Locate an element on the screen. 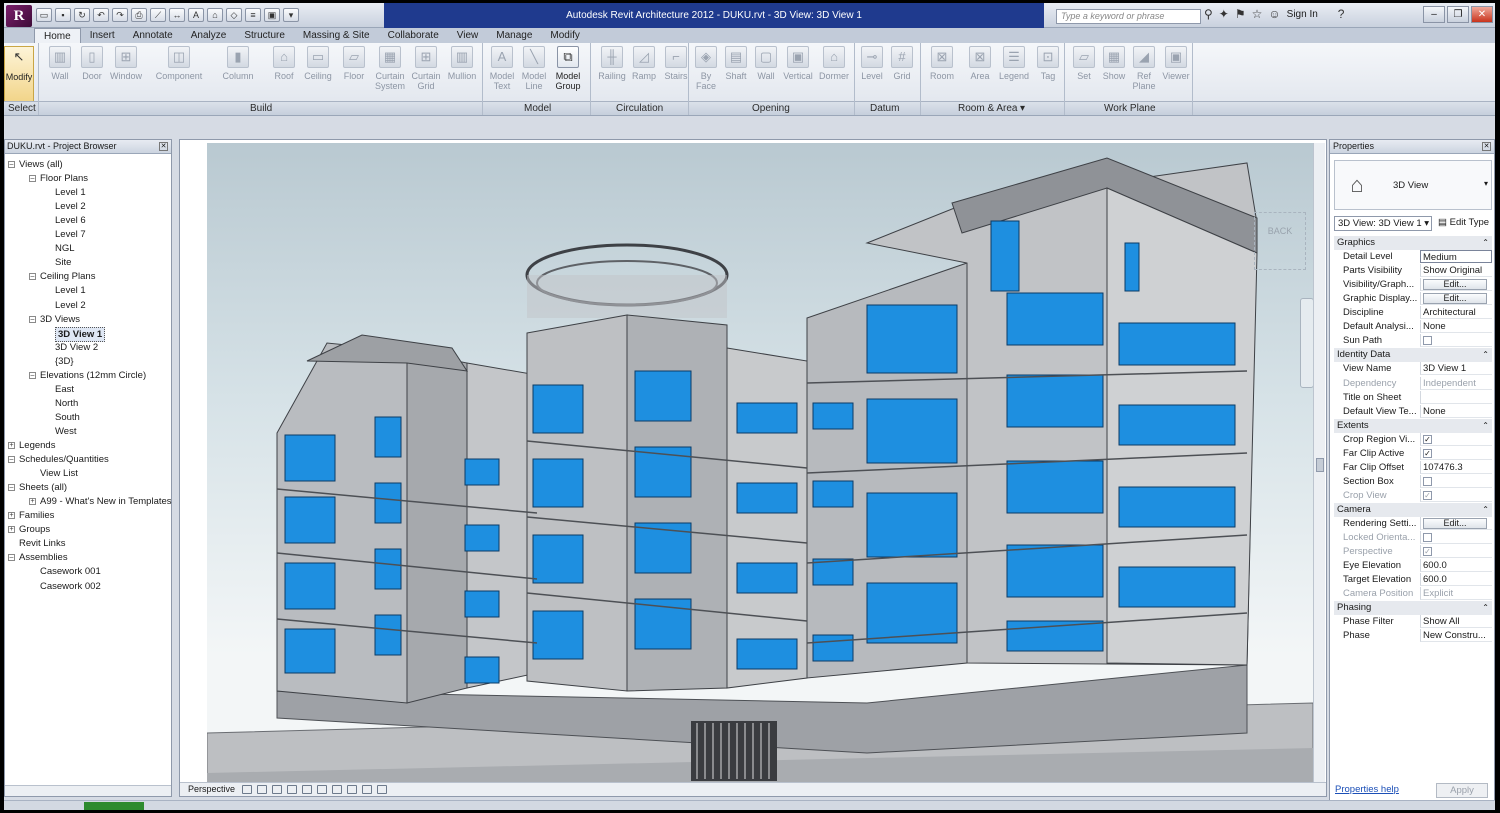 The height and width of the screenshot is (813, 1500). minimize-button: – is located at coordinates (1434, 14).